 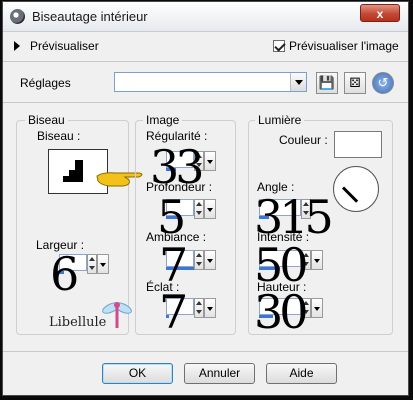 What do you see at coordinates (59, 136) in the screenshot?
I see `bevel-label: Biseau :` at bounding box center [59, 136].